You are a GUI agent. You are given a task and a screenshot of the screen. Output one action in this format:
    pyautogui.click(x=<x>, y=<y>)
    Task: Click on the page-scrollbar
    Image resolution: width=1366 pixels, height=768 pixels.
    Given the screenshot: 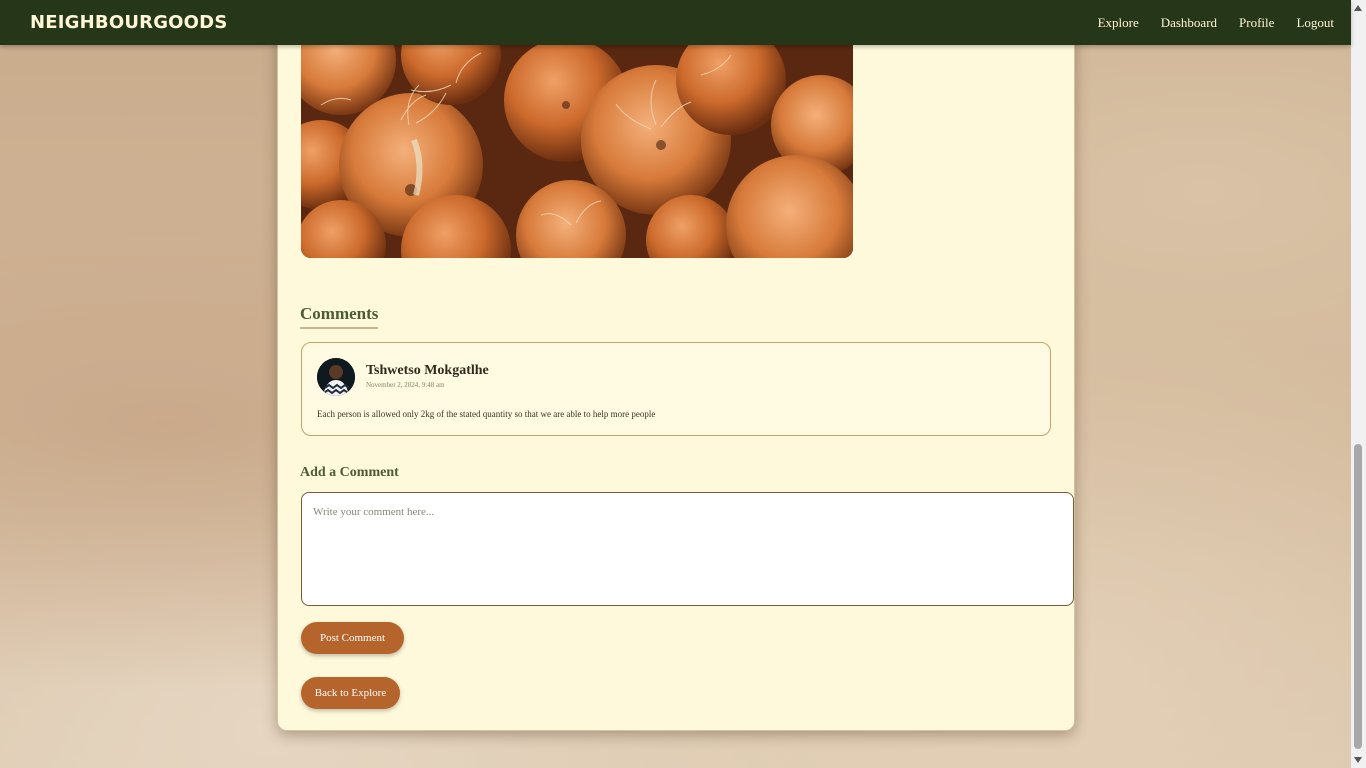 What is the action you would take?
    pyautogui.click(x=1358, y=384)
    